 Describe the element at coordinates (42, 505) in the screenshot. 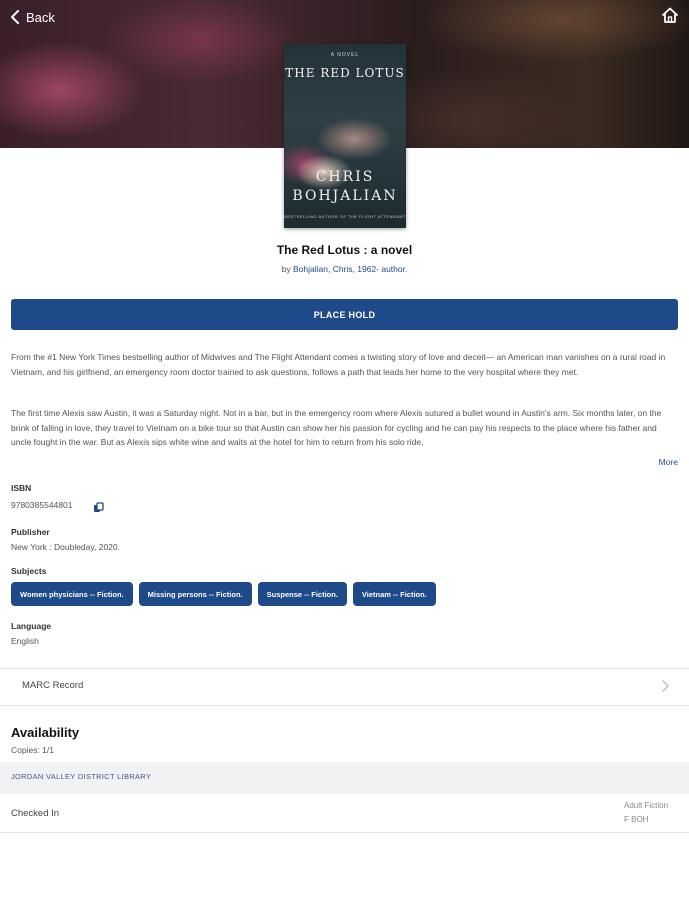

I see `isbn-value: 9780385544801` at that location.